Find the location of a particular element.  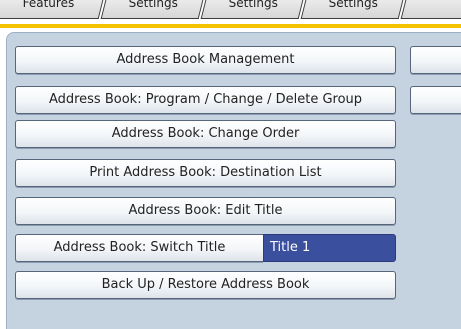

tab-settings-1: Settings is located at coordinates (153, 9).